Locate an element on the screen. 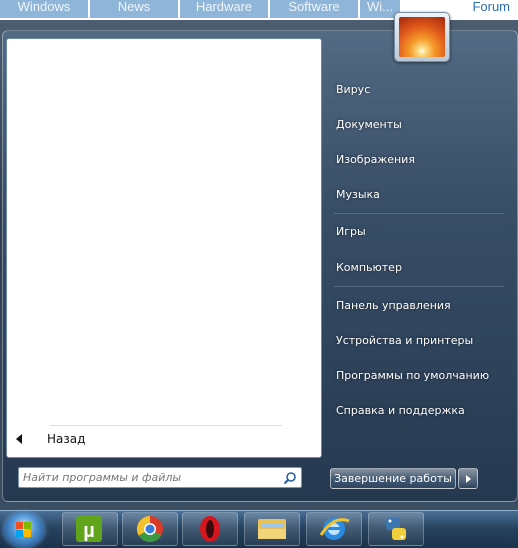 The width and height of the screenshot is (518, 548). svg-text: µ is located at coordinates (89, 531).